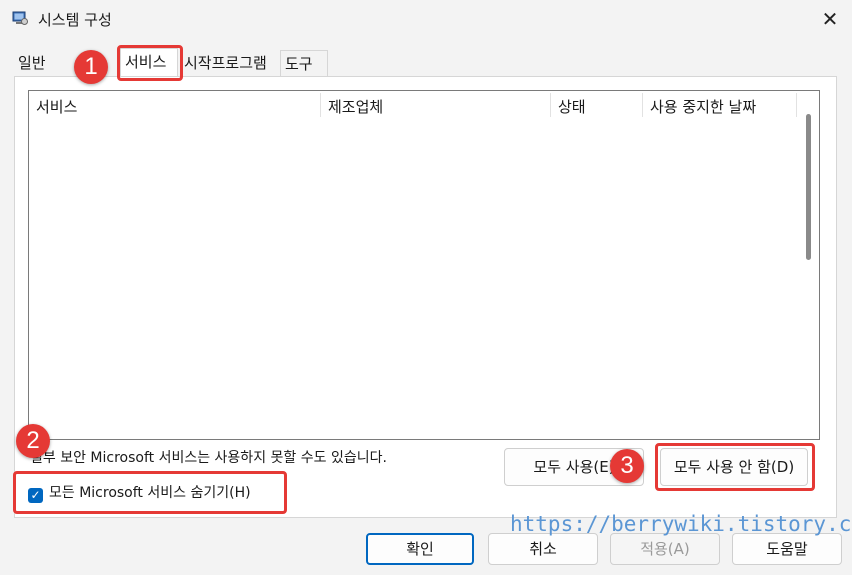 This screenshot has width=852, height=575. What do you see at coordinates (56, 107) in the screenshot?
I see `column-header-service: 서비스` at bounding box center [56, 107].